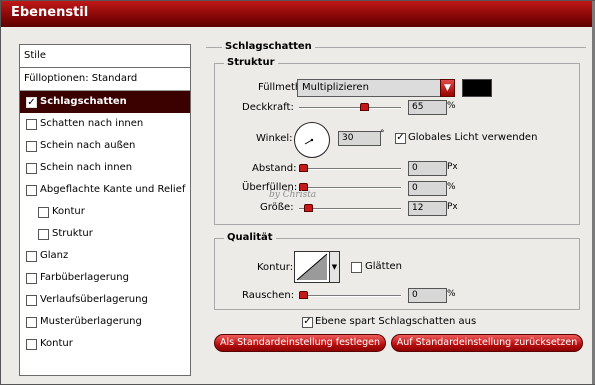 This screenshot has height=385, width=595. Describe the element at coordinates (382, 134) in the screenshot. I see `angle-unit: °` at that location.